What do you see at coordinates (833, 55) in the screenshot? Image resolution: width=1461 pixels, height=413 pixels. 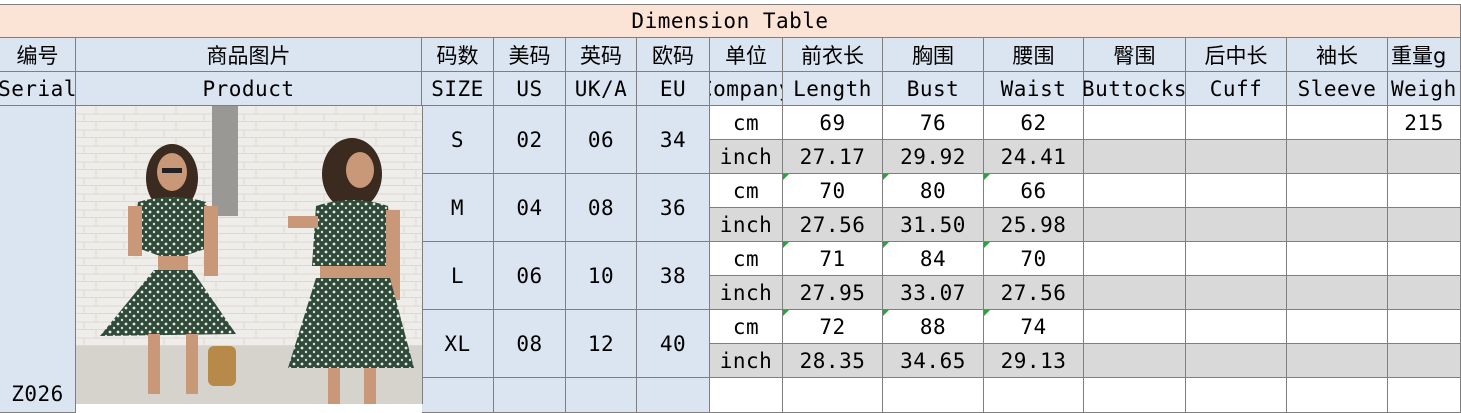 I see `header-cn-length: 前衣长` at bounding box center [833, 55].